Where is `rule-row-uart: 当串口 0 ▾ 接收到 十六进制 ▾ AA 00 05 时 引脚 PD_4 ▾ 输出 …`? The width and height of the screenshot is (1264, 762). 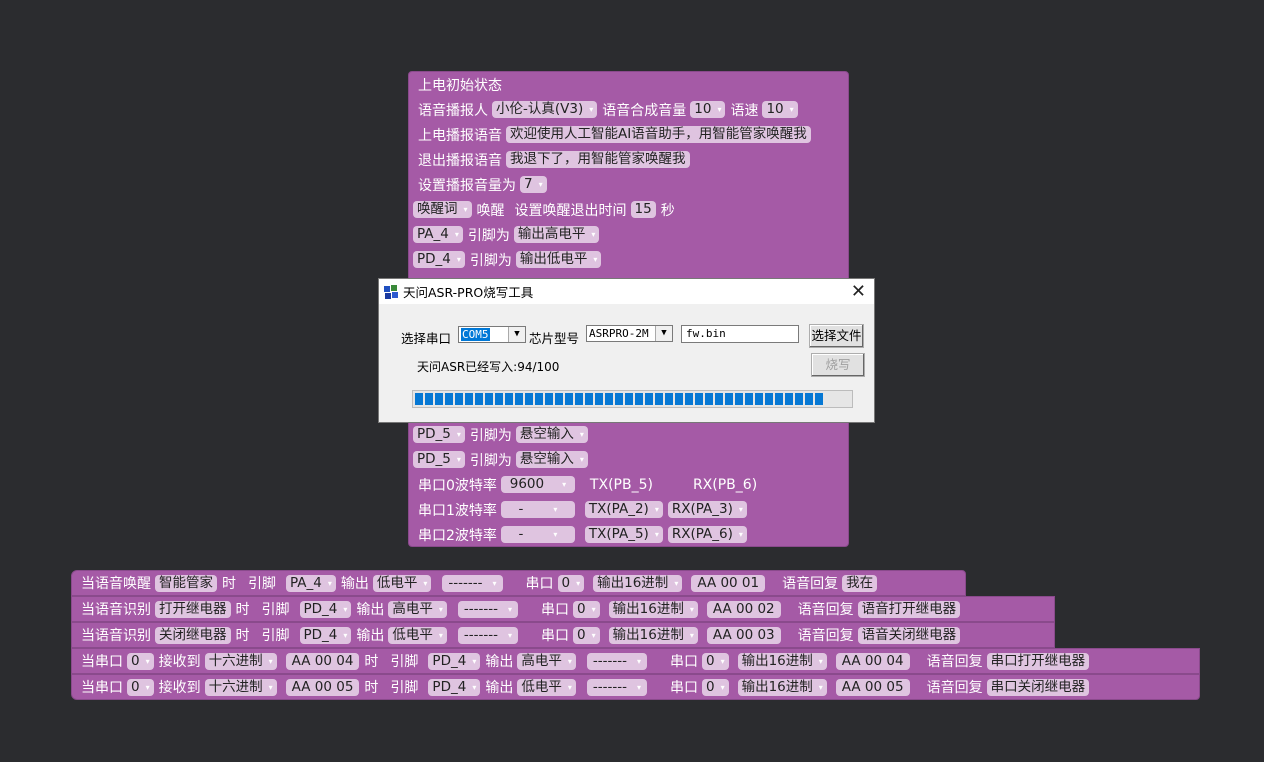 rule-row-uart: 当串口 0 ▾ 接收到 十六进制 ▾ AA 00 05 时 引脚 PD_4 ▾ 输出 … is located at coordinates (635, 687).